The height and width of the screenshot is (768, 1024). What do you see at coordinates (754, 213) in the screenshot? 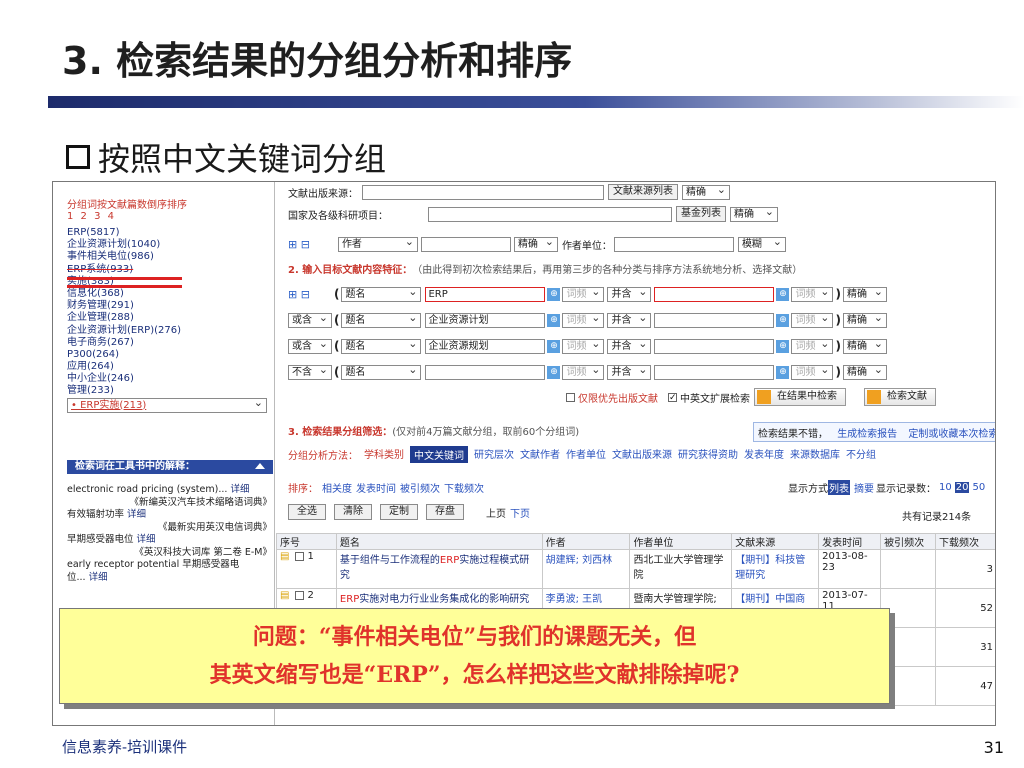
I see `fund-match-select: 精确` at bounding box center [754, 213].